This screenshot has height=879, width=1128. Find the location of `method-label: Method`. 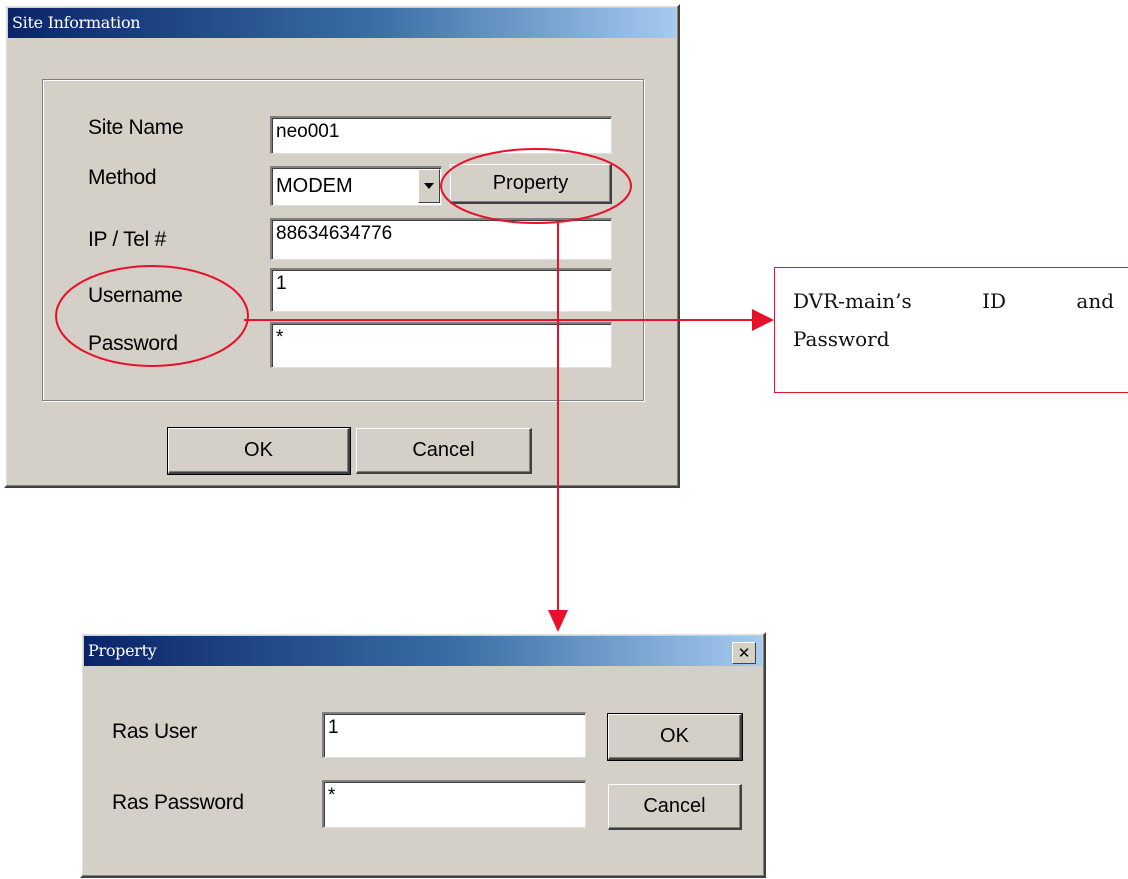

method-label: Method is located at coordinates (122, 177).